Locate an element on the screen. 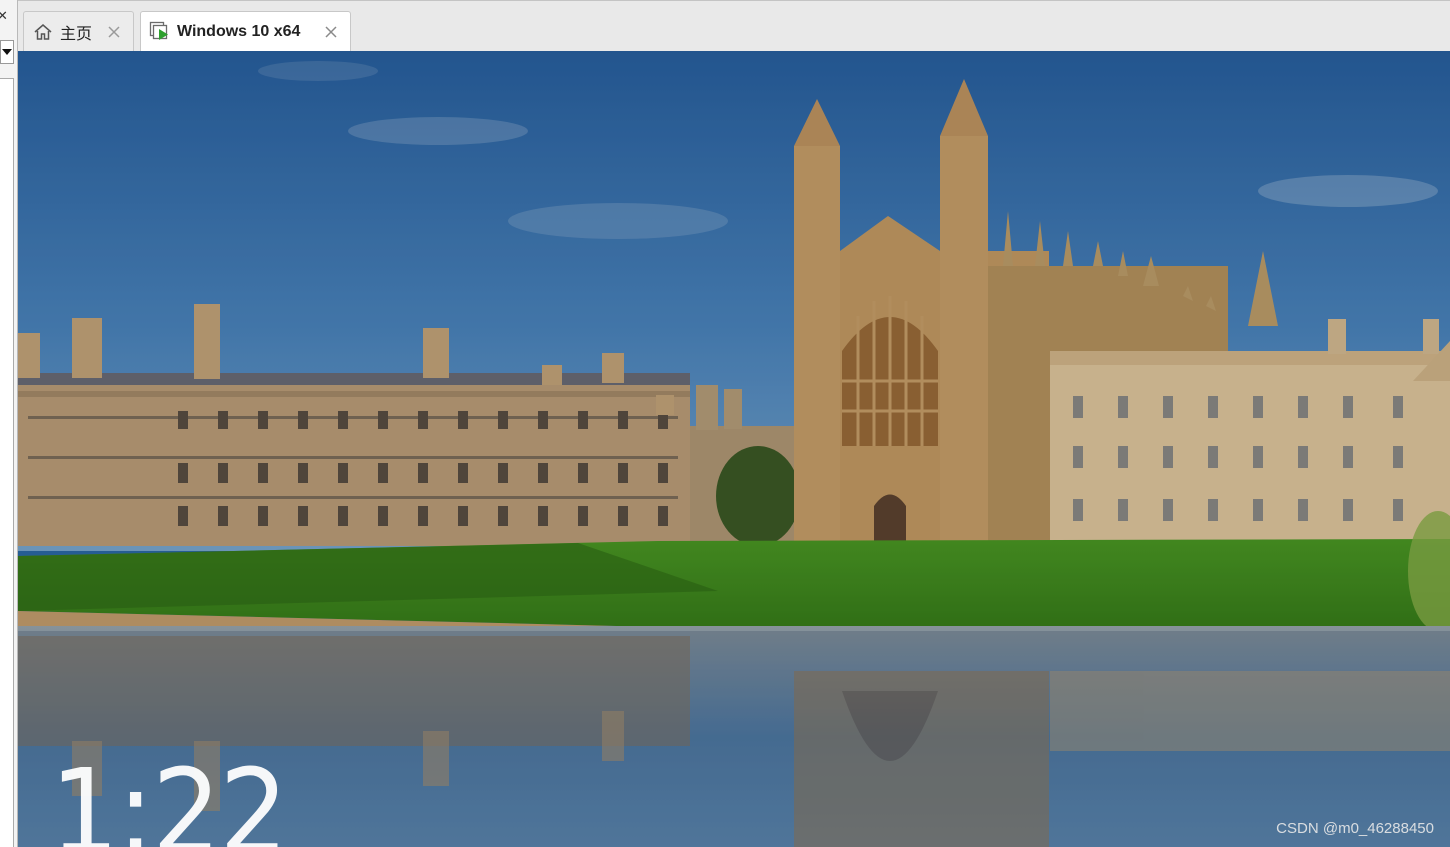 The image size is (1450, 847). tab-home-label: 主页 is located at coordinates (76, 34).